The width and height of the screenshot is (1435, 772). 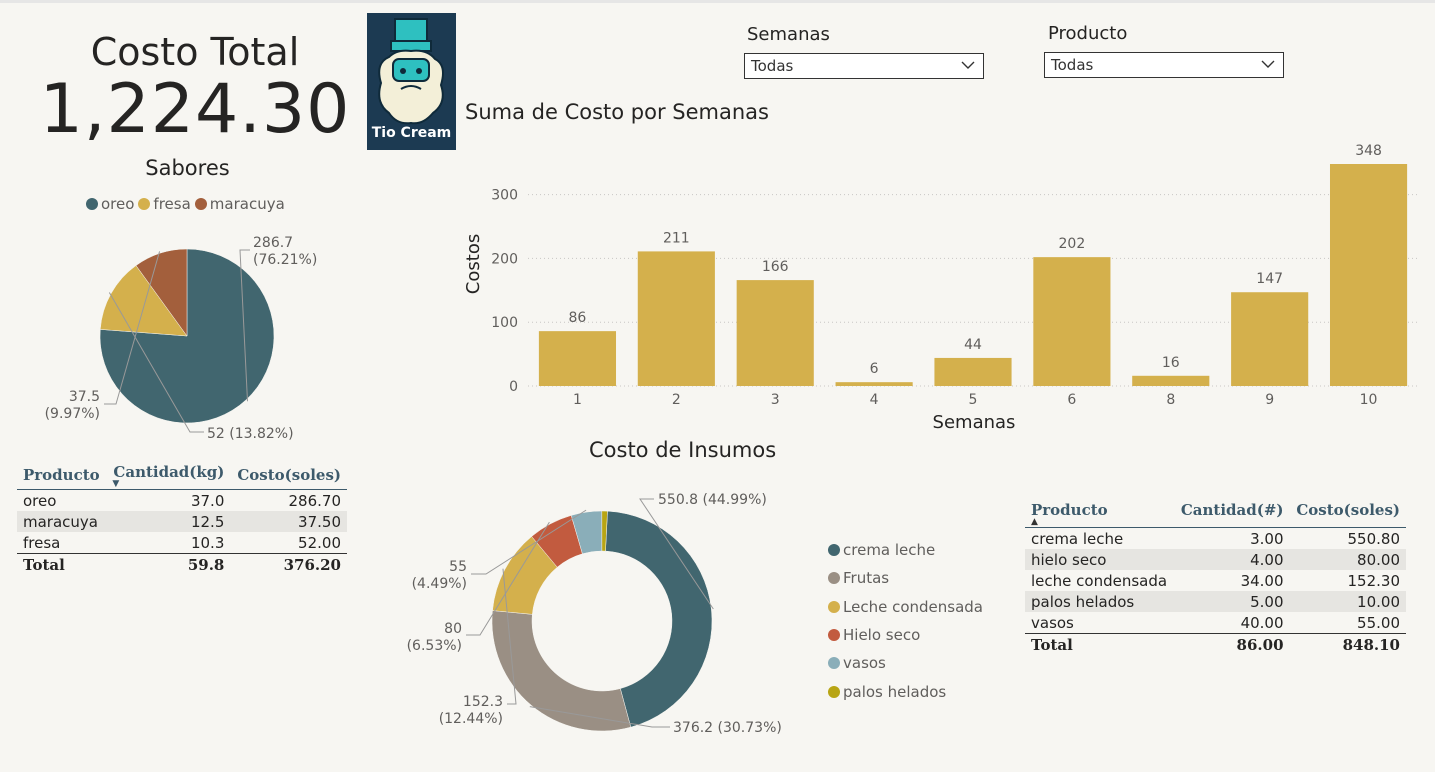 I want to click on legend-item-palos-helados: palos helados, so click(x=905, y=691).